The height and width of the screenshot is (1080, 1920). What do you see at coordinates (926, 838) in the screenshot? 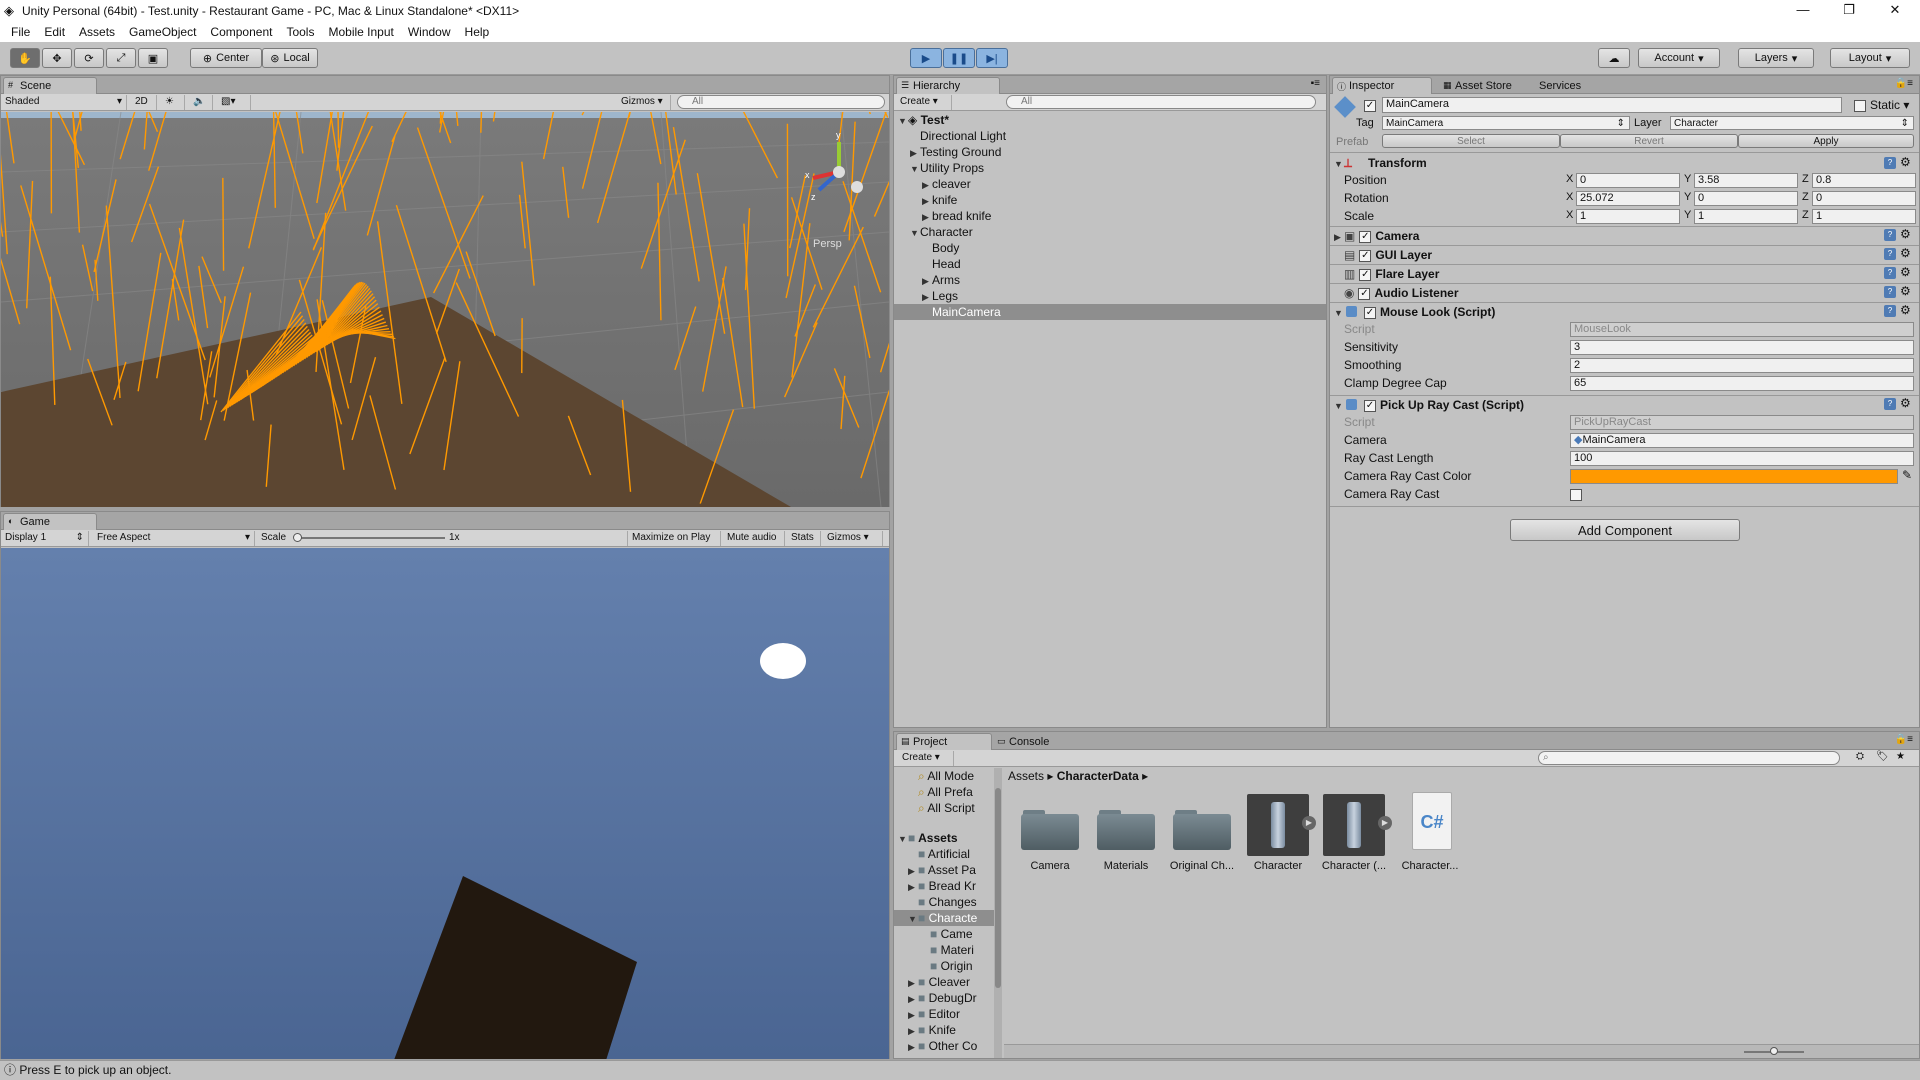
I see `assets-root-row: ▼■ Assets` at bounding box center [926, 838].